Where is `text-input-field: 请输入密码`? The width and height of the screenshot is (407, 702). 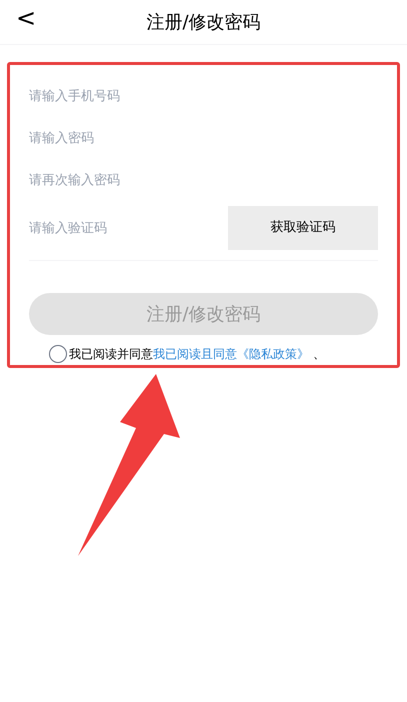
text-input-field: 请输入密码 is located at coordinates (203, 138).